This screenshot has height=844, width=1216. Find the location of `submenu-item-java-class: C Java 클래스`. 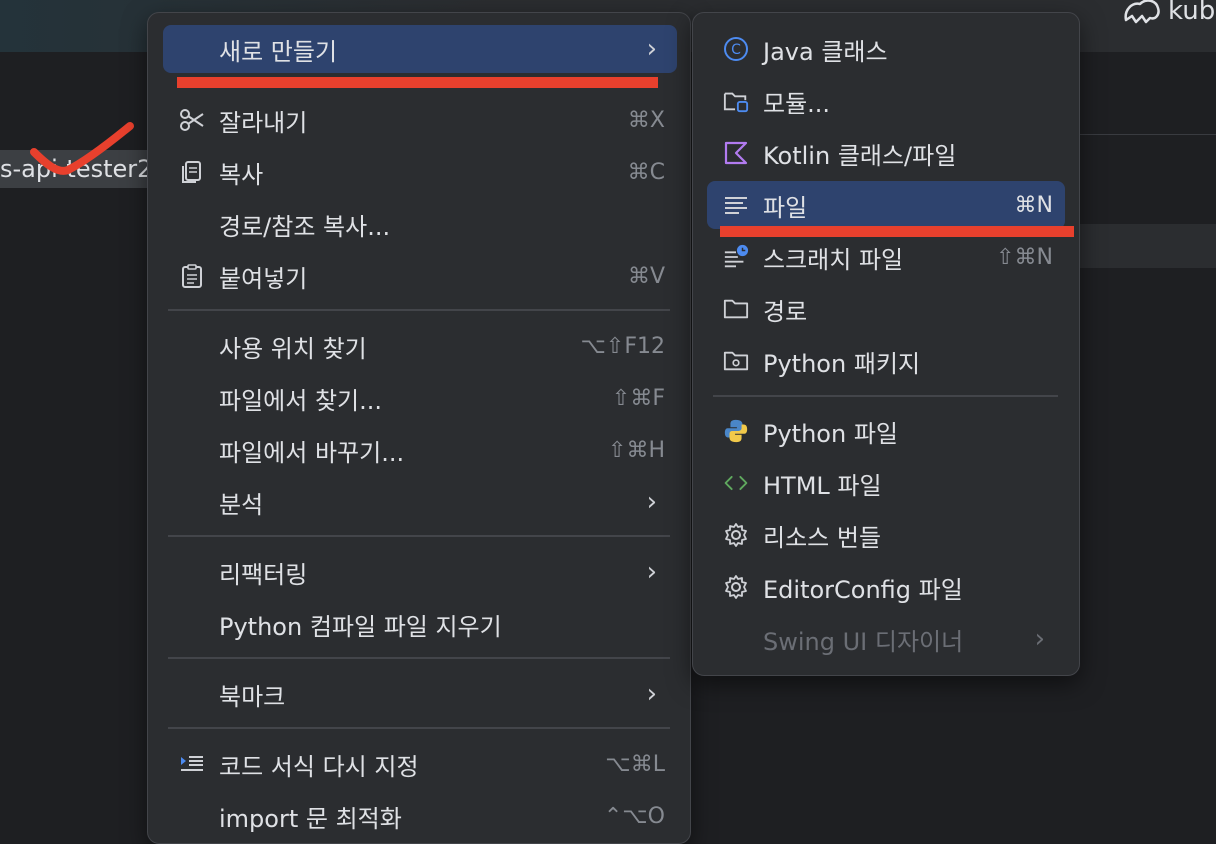

submenu-item-java-class: C Java 클래스 is located at coordinates (886, 49).